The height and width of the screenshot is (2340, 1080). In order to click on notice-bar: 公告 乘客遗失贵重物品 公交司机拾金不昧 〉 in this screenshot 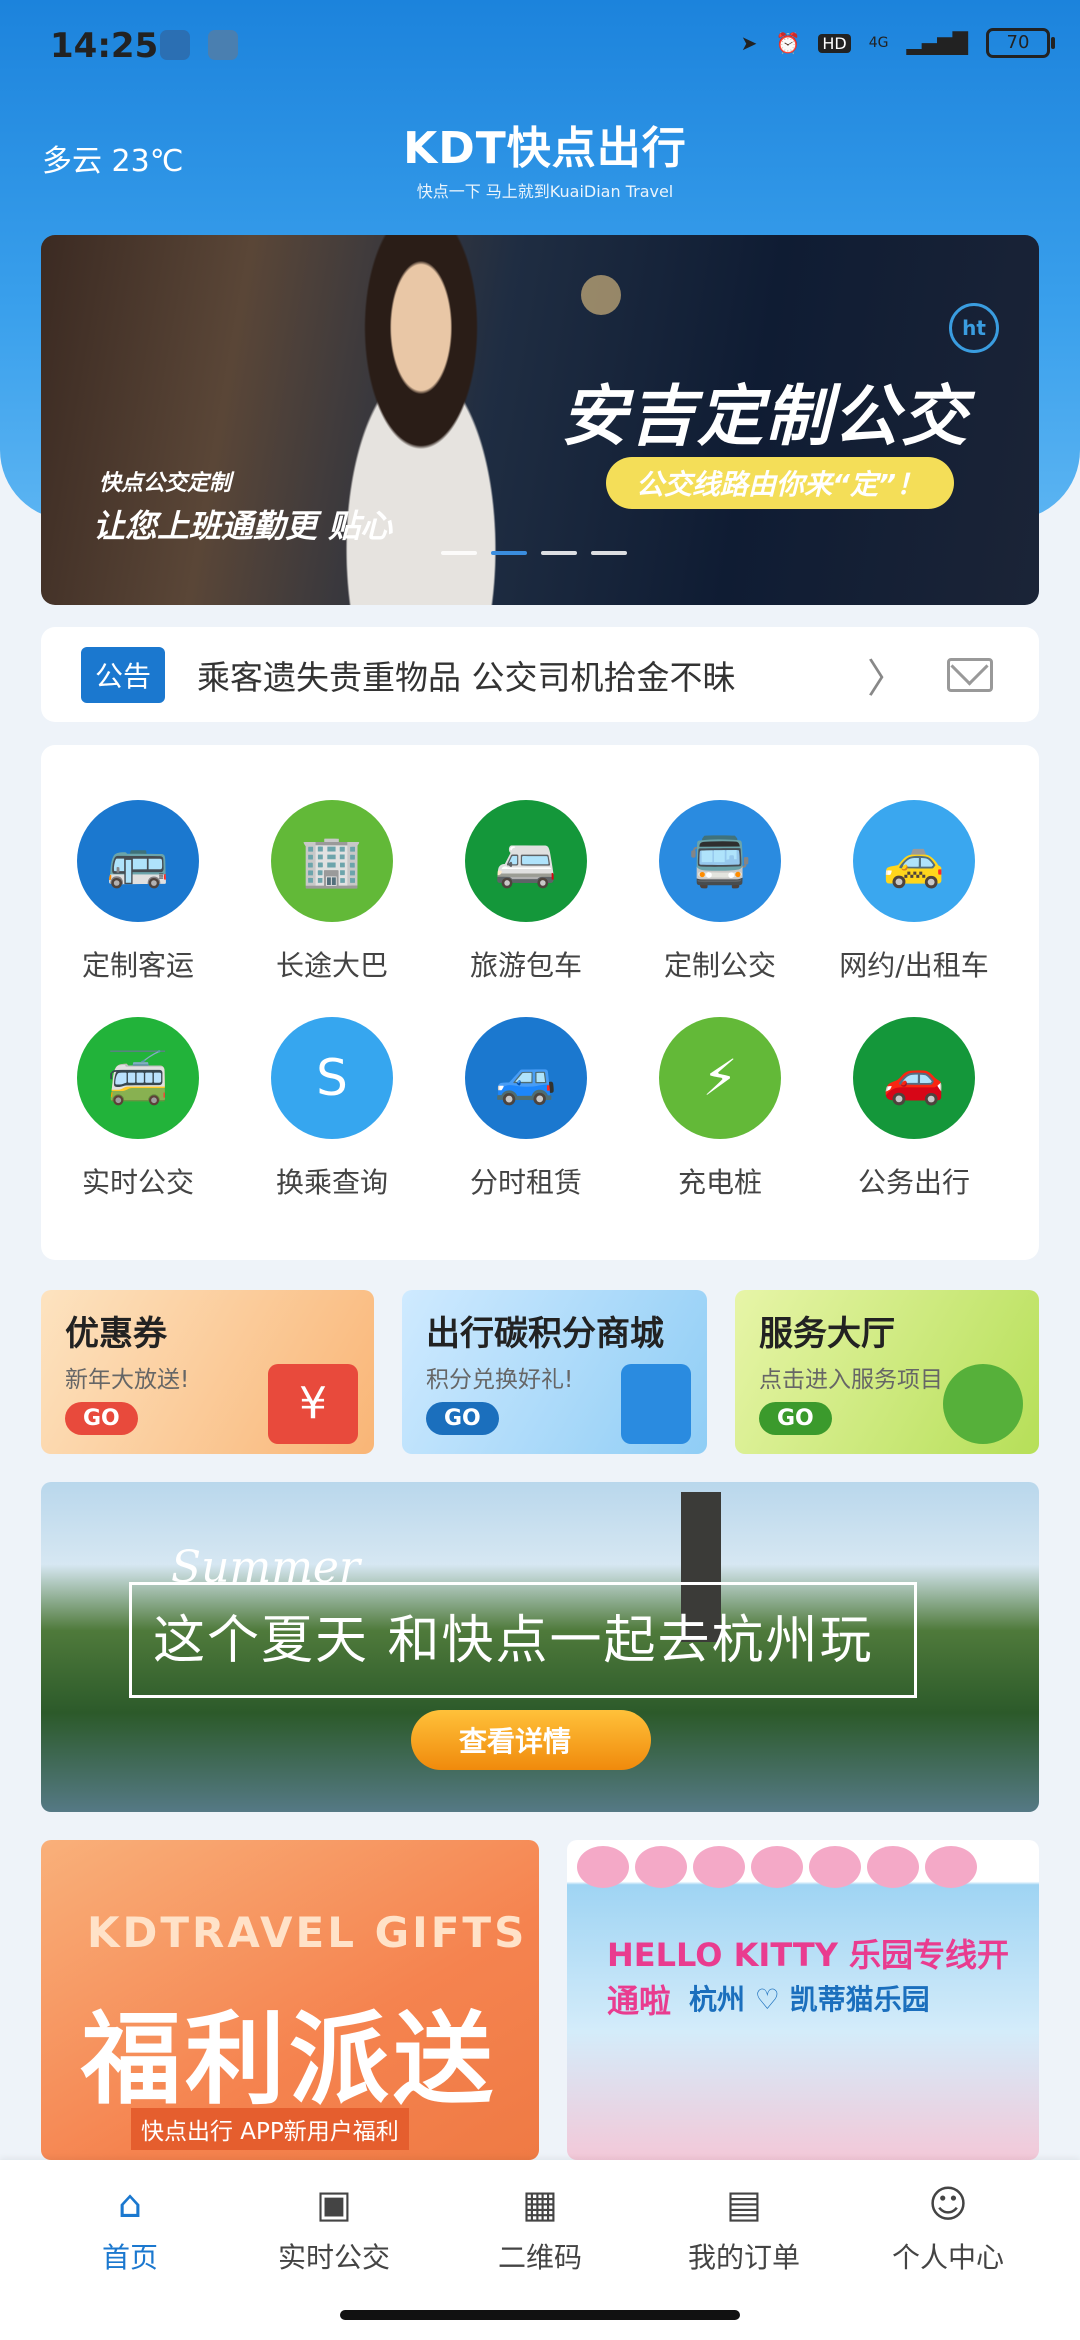, I will do `click(540, 674)`.